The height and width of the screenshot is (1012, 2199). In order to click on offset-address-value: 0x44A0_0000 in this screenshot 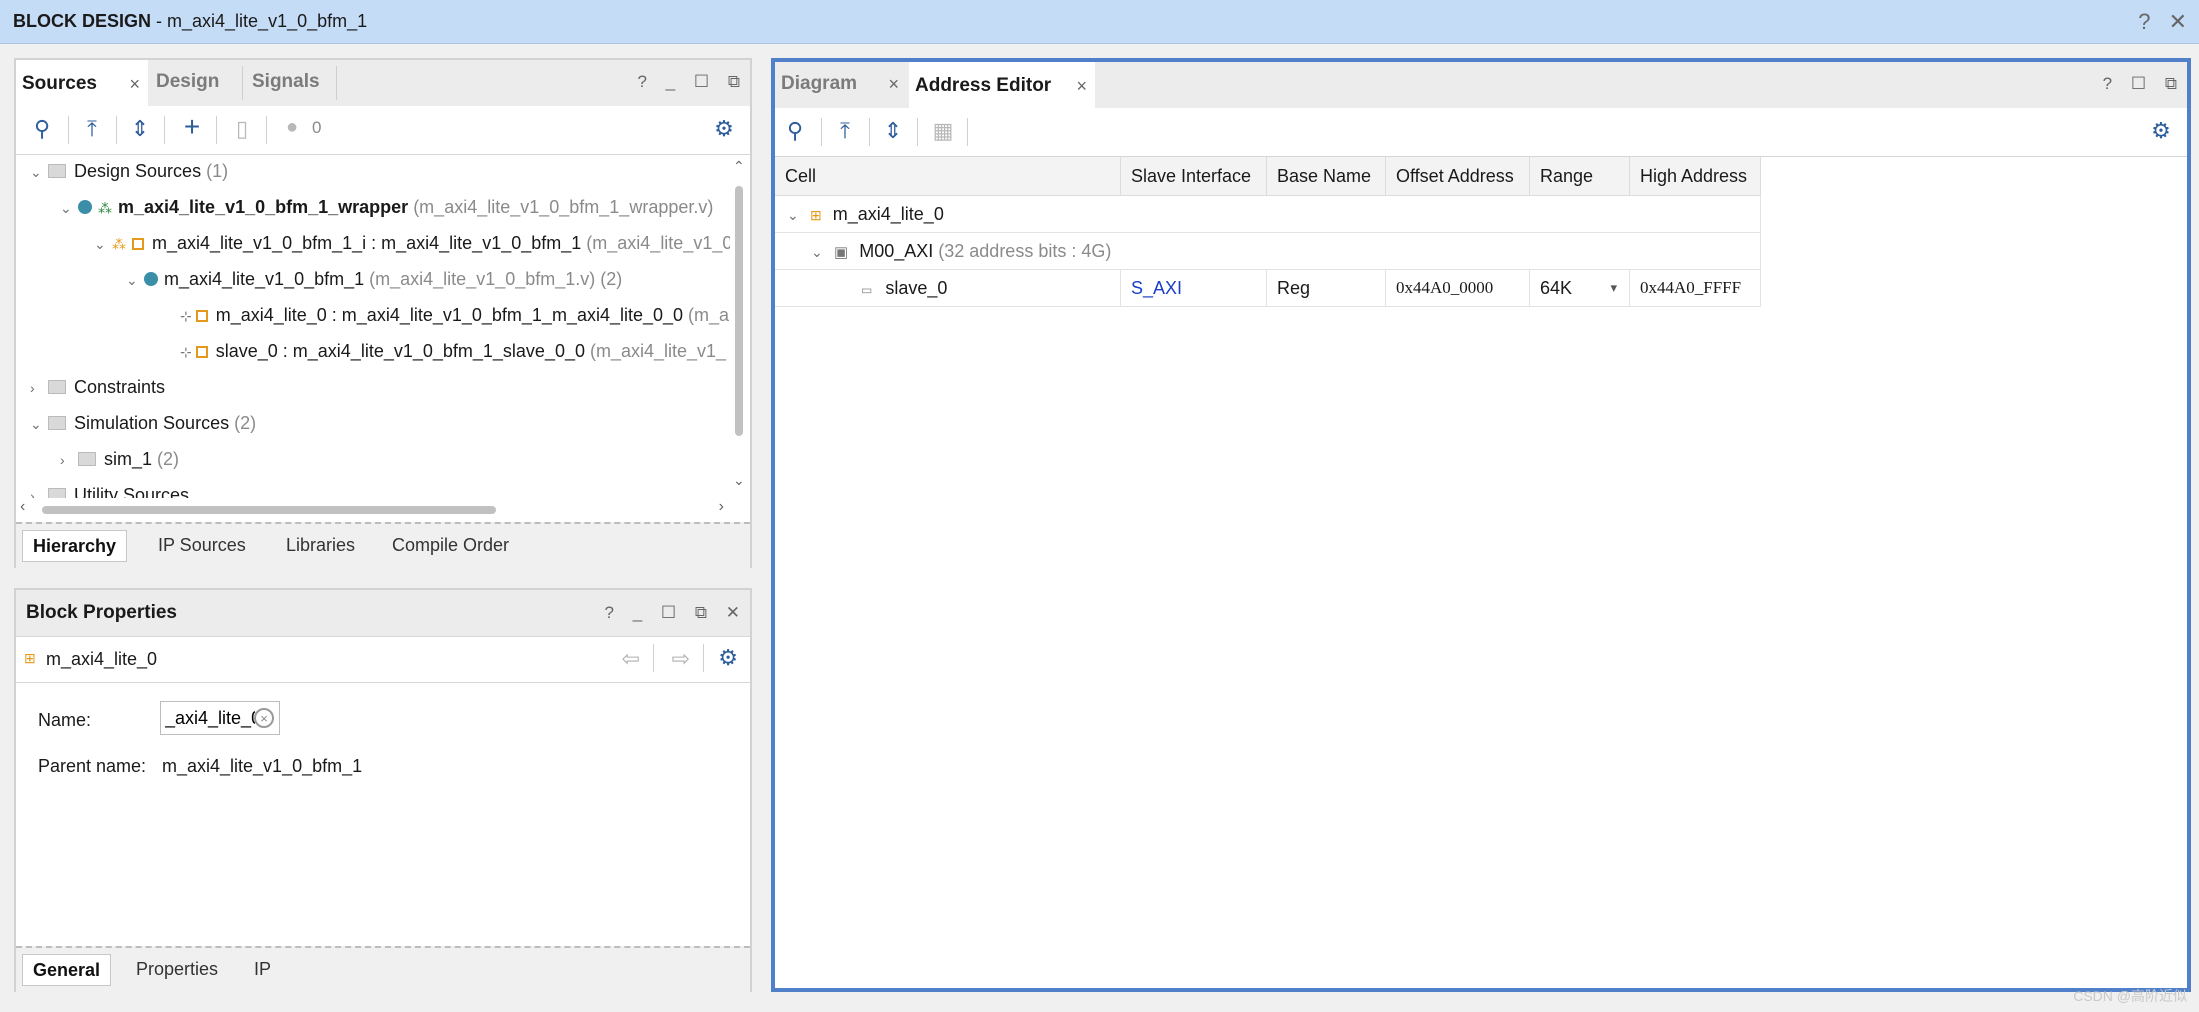, I will do `click(1458, 288)`.